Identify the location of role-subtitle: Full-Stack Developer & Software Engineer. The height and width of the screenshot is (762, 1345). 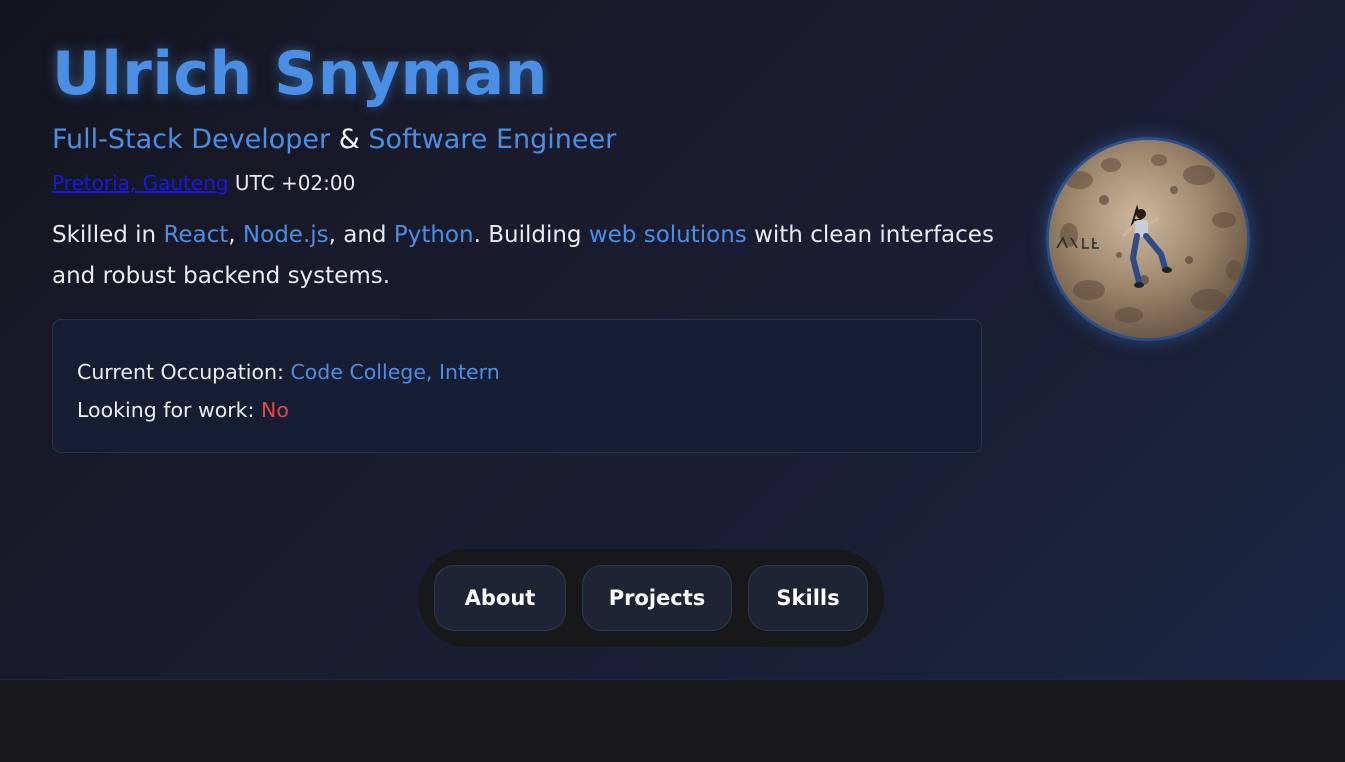
(334, 140).